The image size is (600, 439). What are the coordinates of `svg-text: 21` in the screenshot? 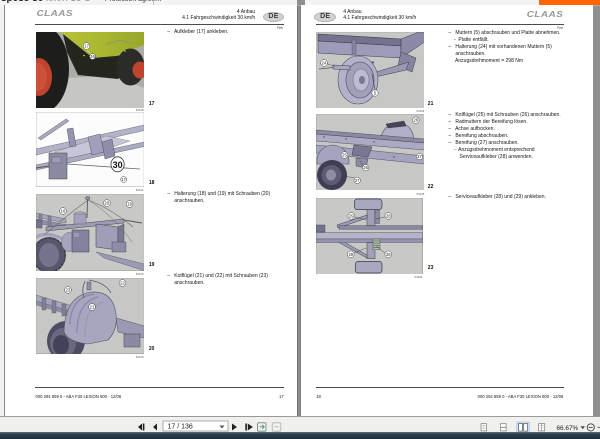 It's located at (91, 307).